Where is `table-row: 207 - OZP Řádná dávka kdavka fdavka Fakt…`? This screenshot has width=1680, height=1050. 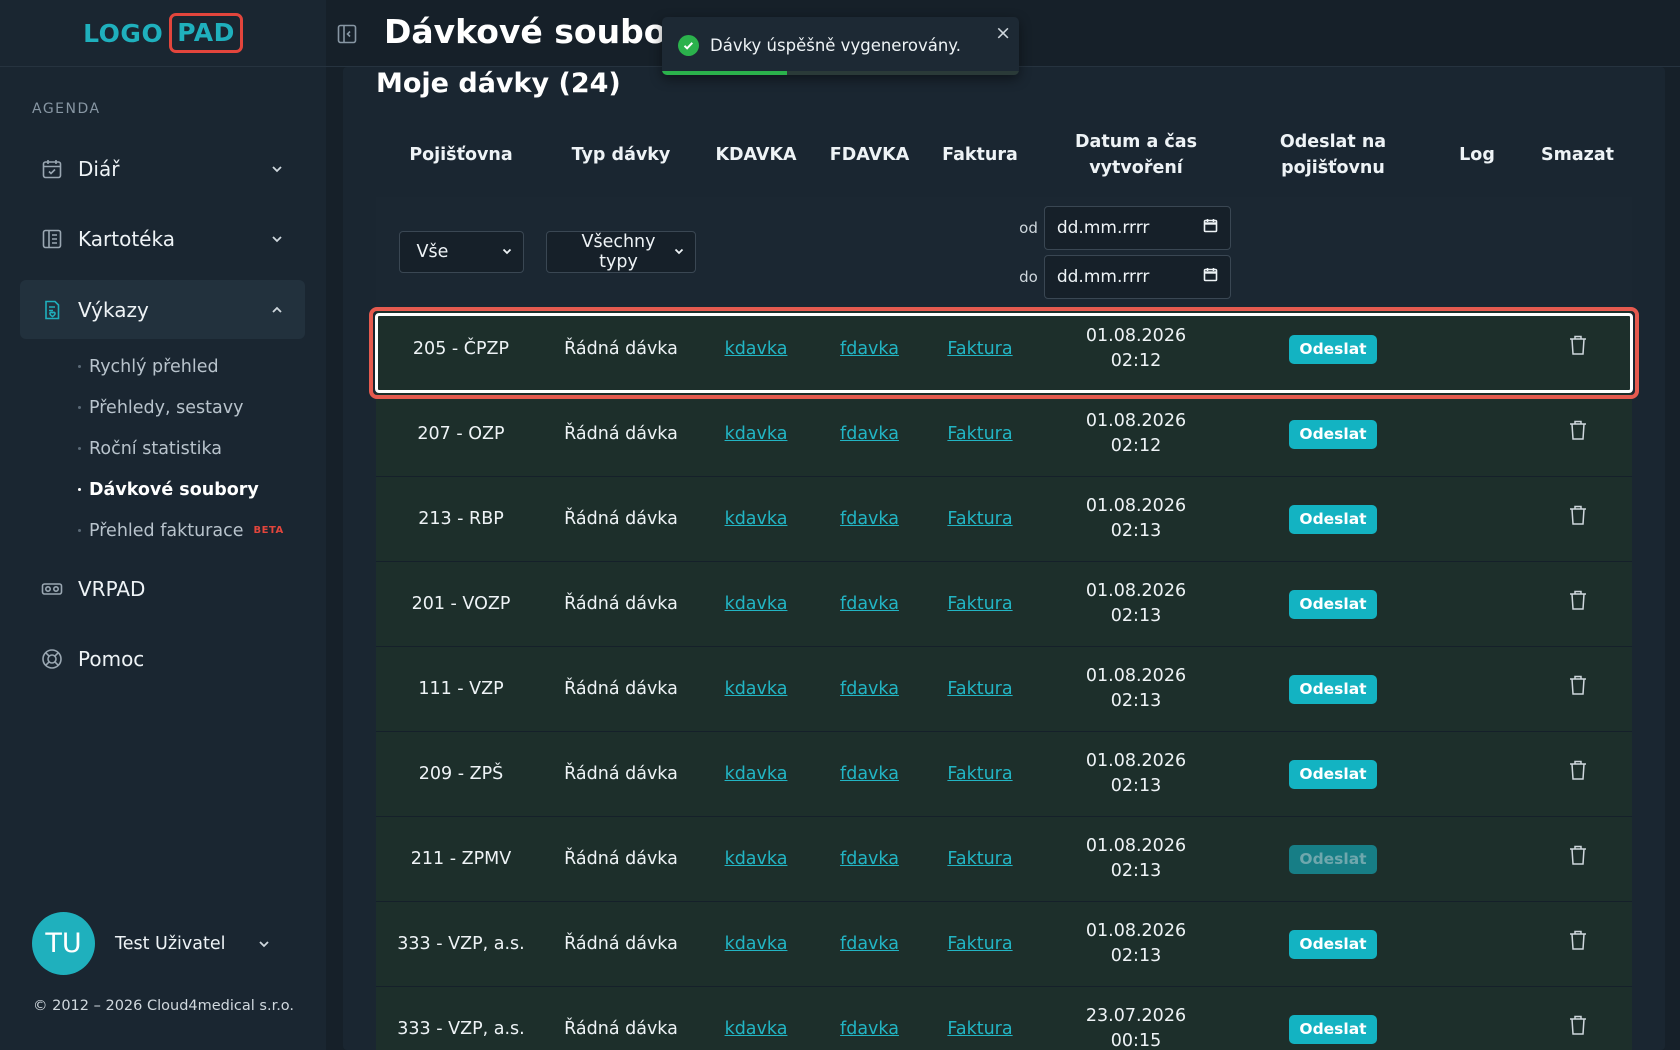 table-row: 207 - OZP Řádná dávka kdavka fdavka Fakt… is located at coordinates (1004, 434).